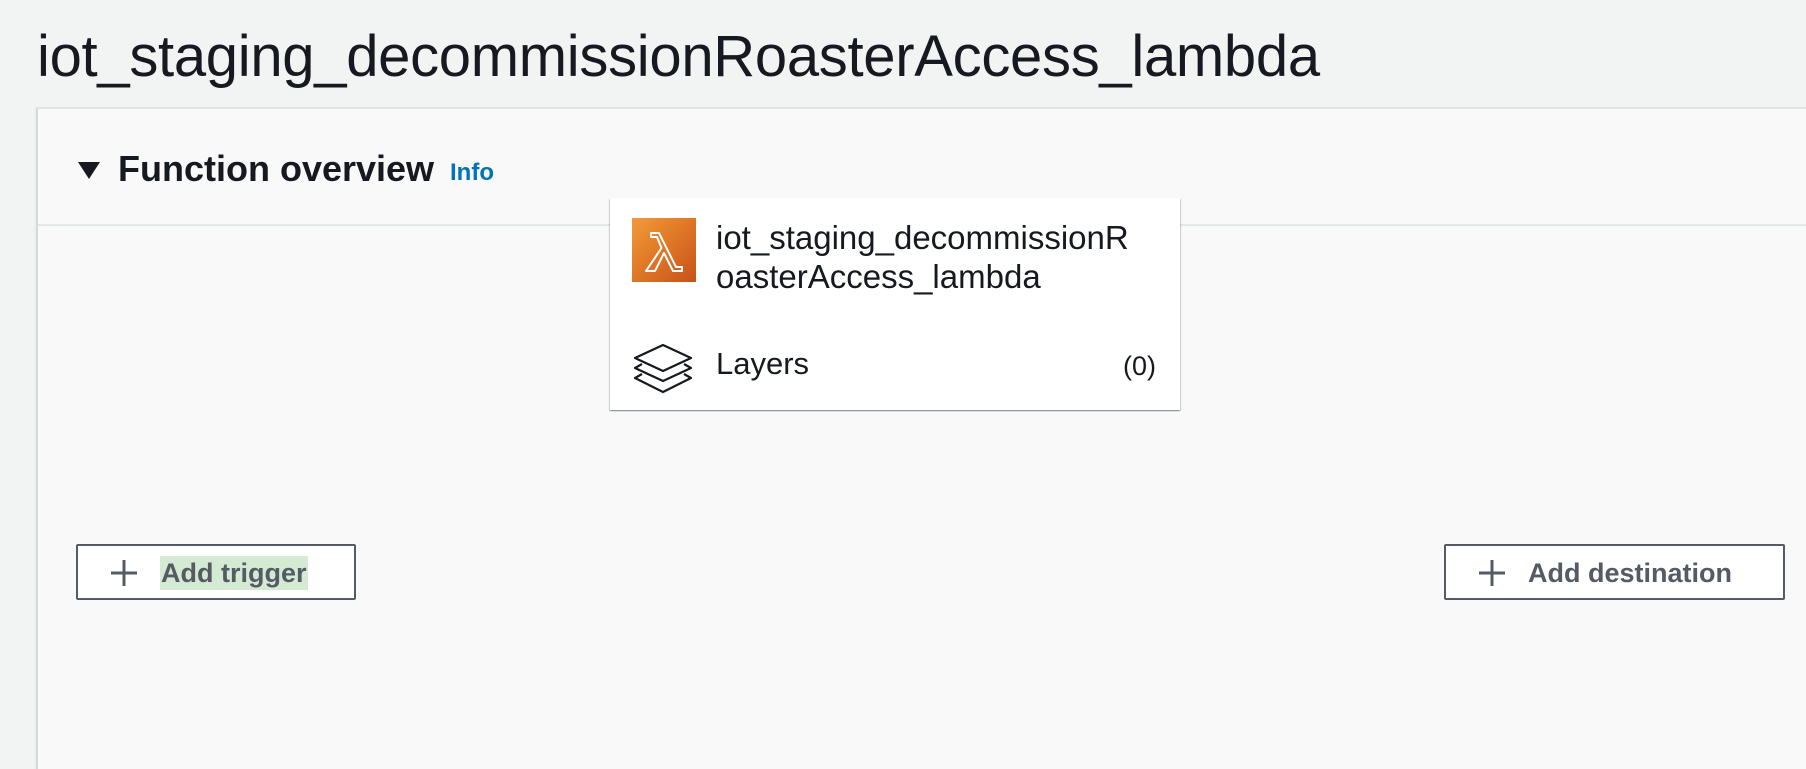  Describe the element at coordinates (276, 169) in the screenshot. I see `function-overview-title: Function overview` at that location.